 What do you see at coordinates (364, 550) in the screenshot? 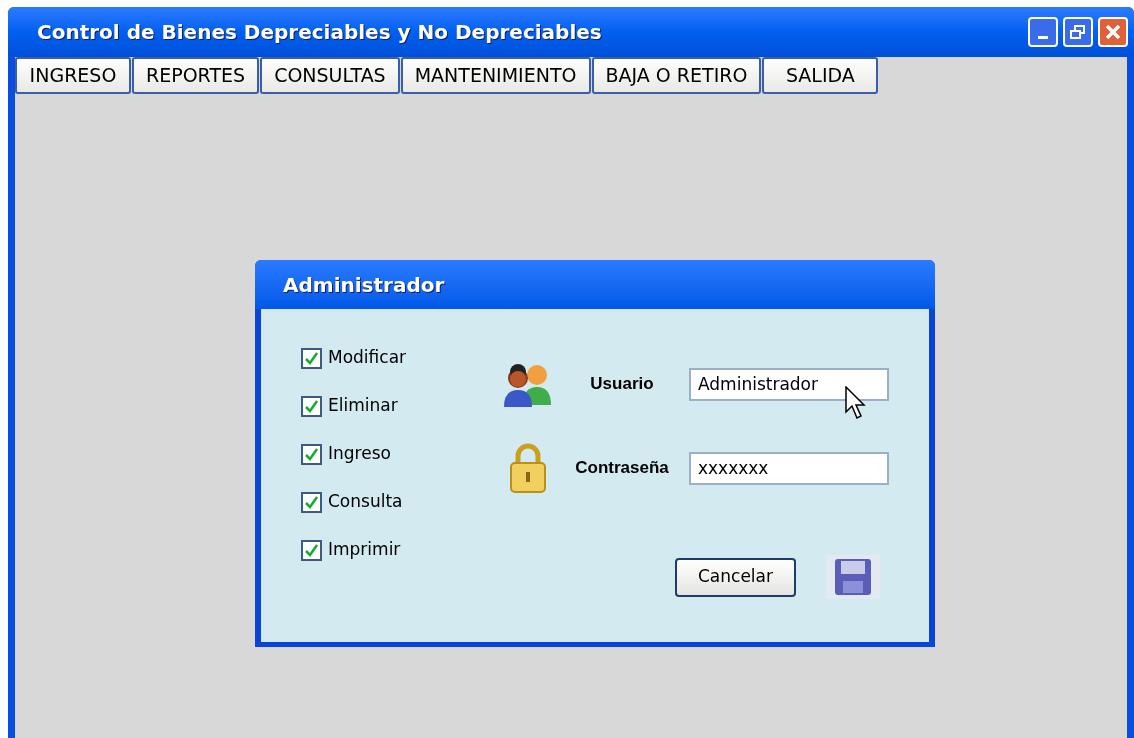
I see `checkbox-label: Imprimir` at bounding box center [364, 550].